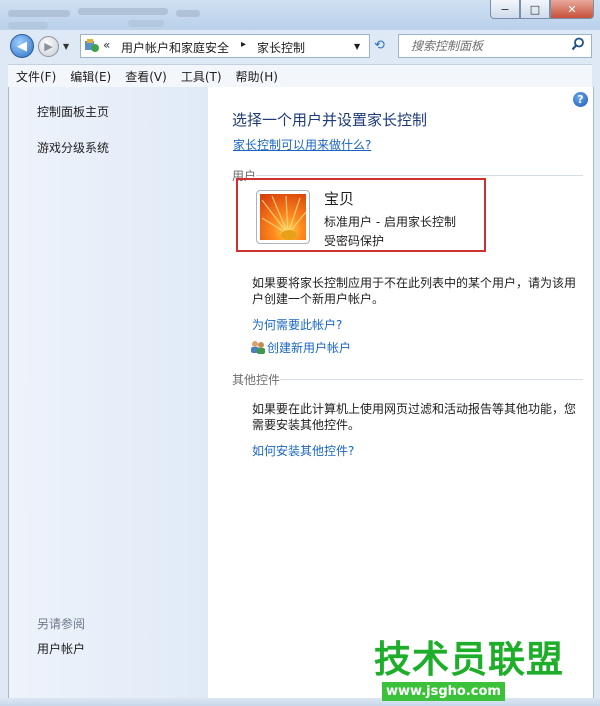 The height and width of the screenshot is (706, 600). Describe the element at coordinates (469, 659) in the screenshot. I see `watermark-text: 技术员联盟` at that location.